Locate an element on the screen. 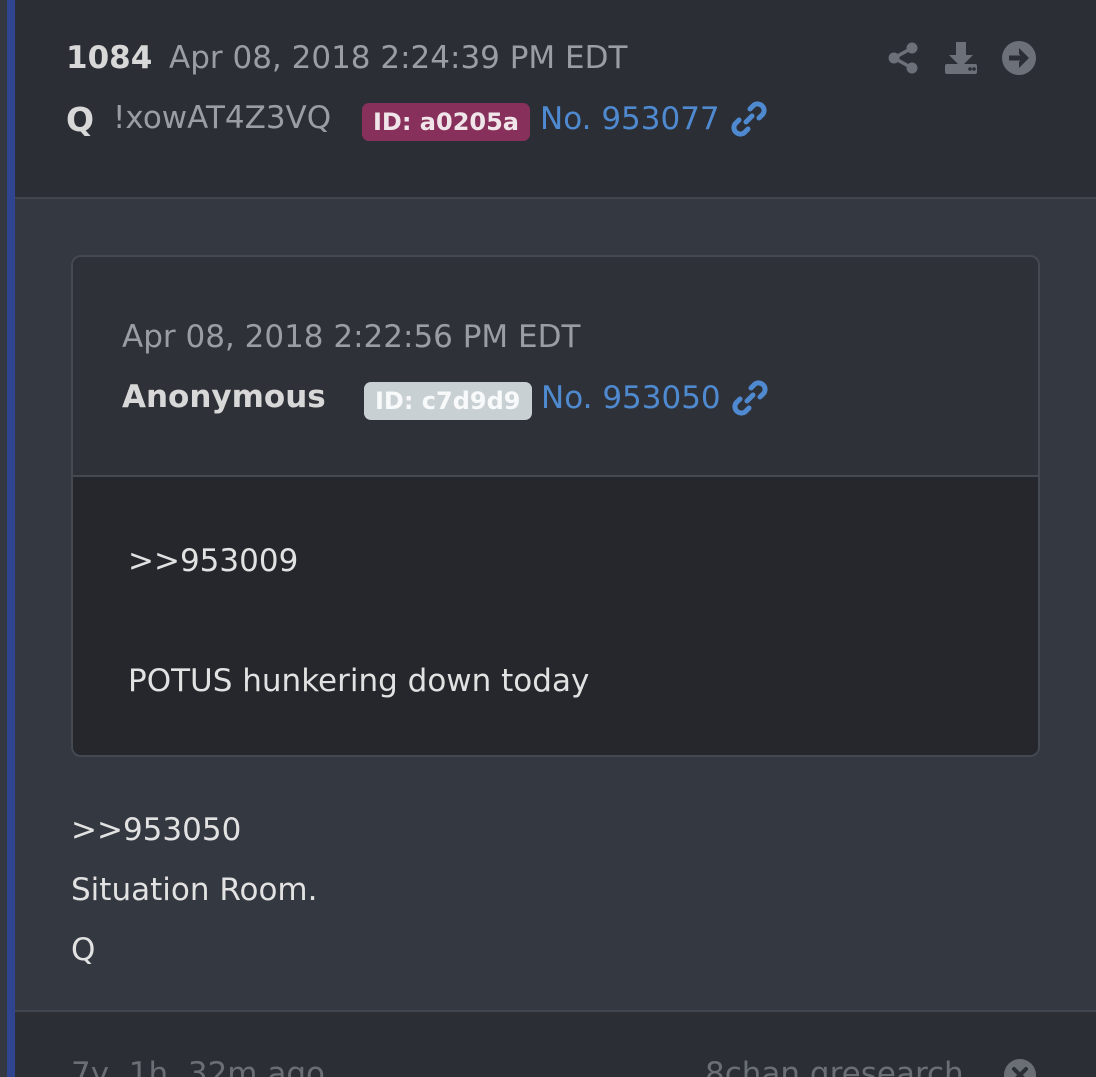 The width and height of the screenshot is (1096, 1077). arrow-right-circle-icon is located at coordinates (1019, 58).